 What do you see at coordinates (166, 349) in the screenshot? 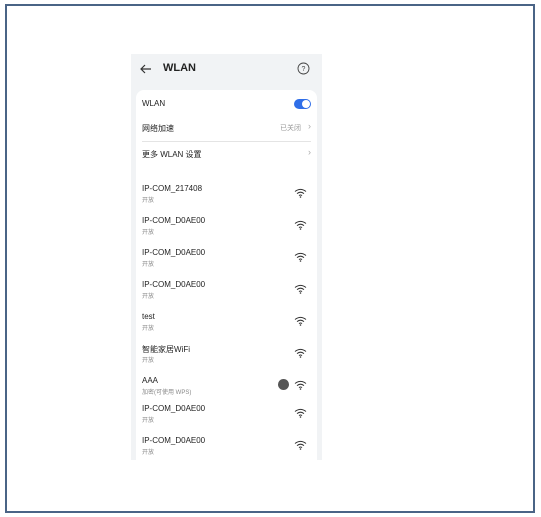
I see `network-ssid: 智能家居WiFi` at bounding box center [166, 349].